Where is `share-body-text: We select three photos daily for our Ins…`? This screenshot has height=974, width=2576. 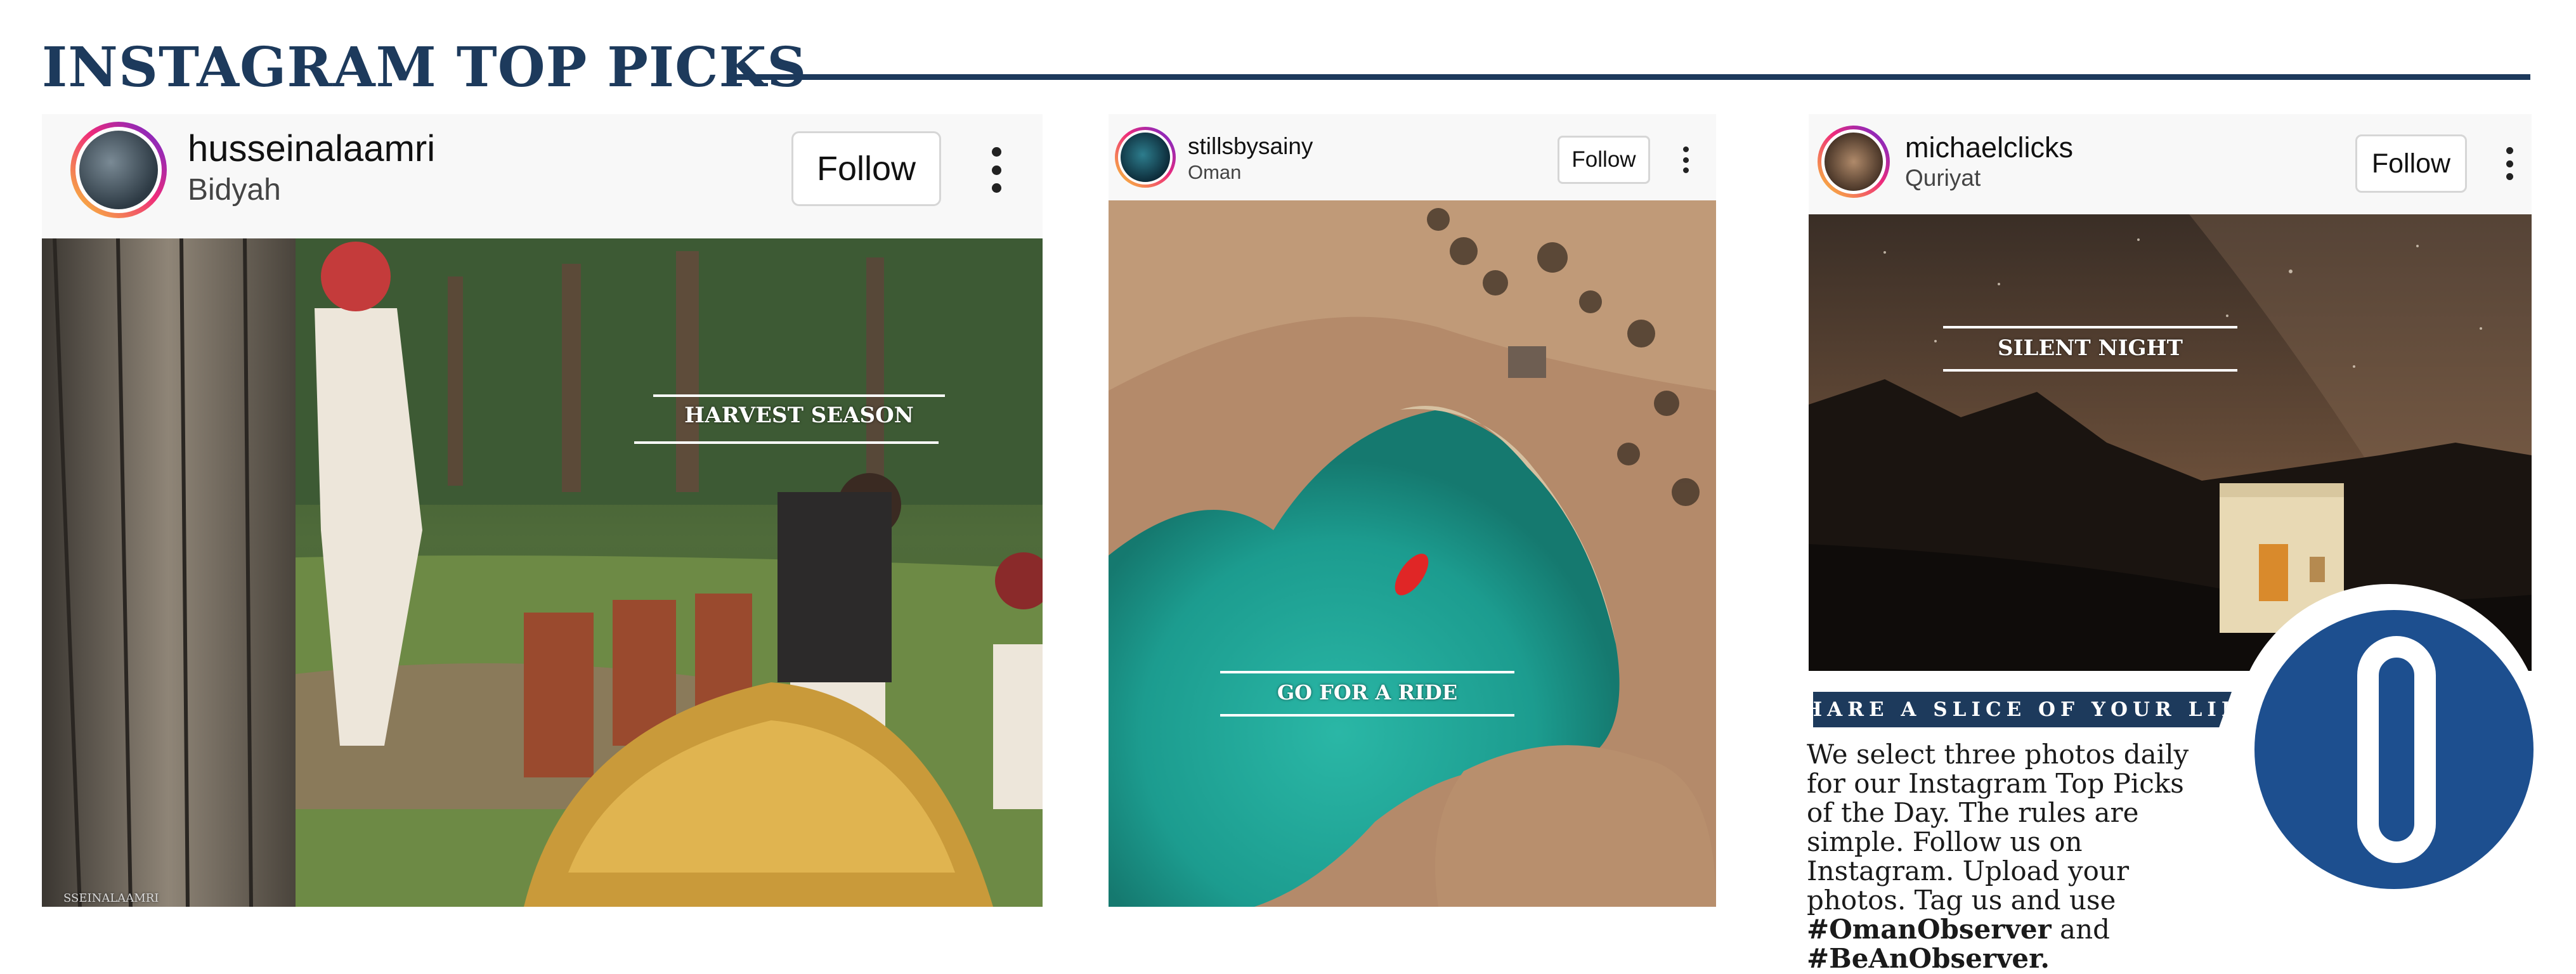 share-body-text: We select three photos daily for our Ins… is located at coordinates (2010, 856).